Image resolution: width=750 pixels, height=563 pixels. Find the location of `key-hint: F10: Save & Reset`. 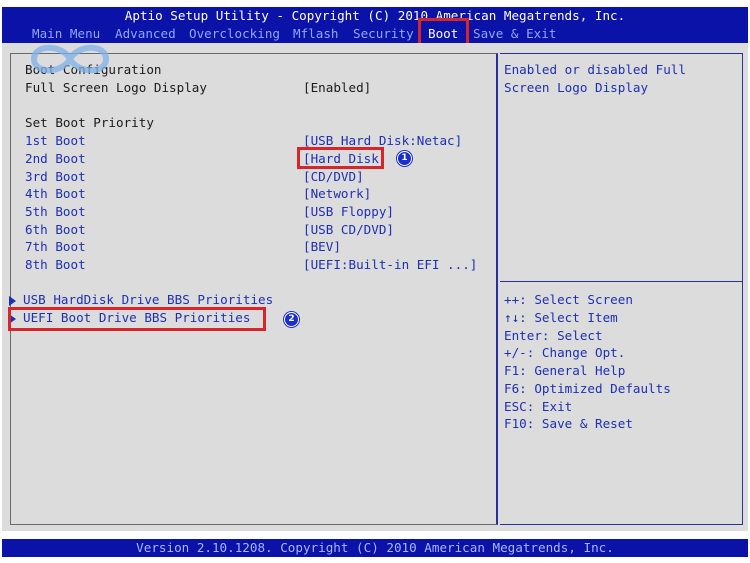

key-hint: F10: Save & Reset is located at coordinates (568, 423).